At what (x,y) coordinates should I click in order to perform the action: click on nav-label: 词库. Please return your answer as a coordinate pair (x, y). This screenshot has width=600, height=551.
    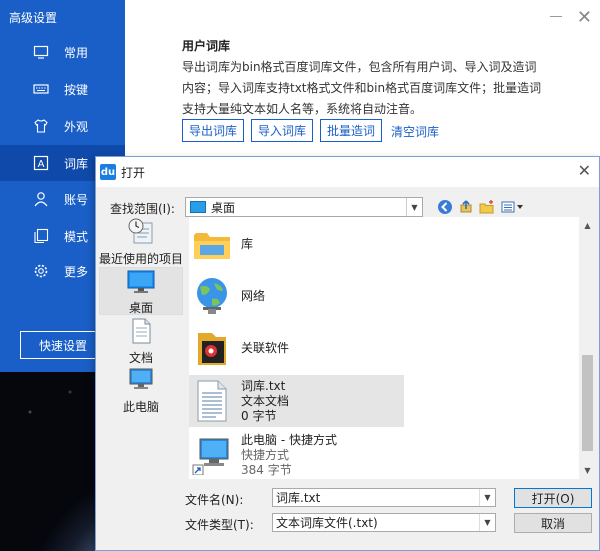
    Looking at the image, I should click on (76, 163).